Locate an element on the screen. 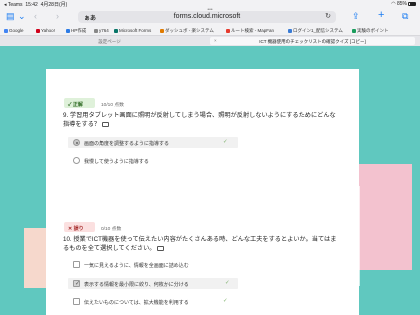 Image resolution: width=420 pixels, height=315 pixels. google-icon is located at coordinates (6, 30).